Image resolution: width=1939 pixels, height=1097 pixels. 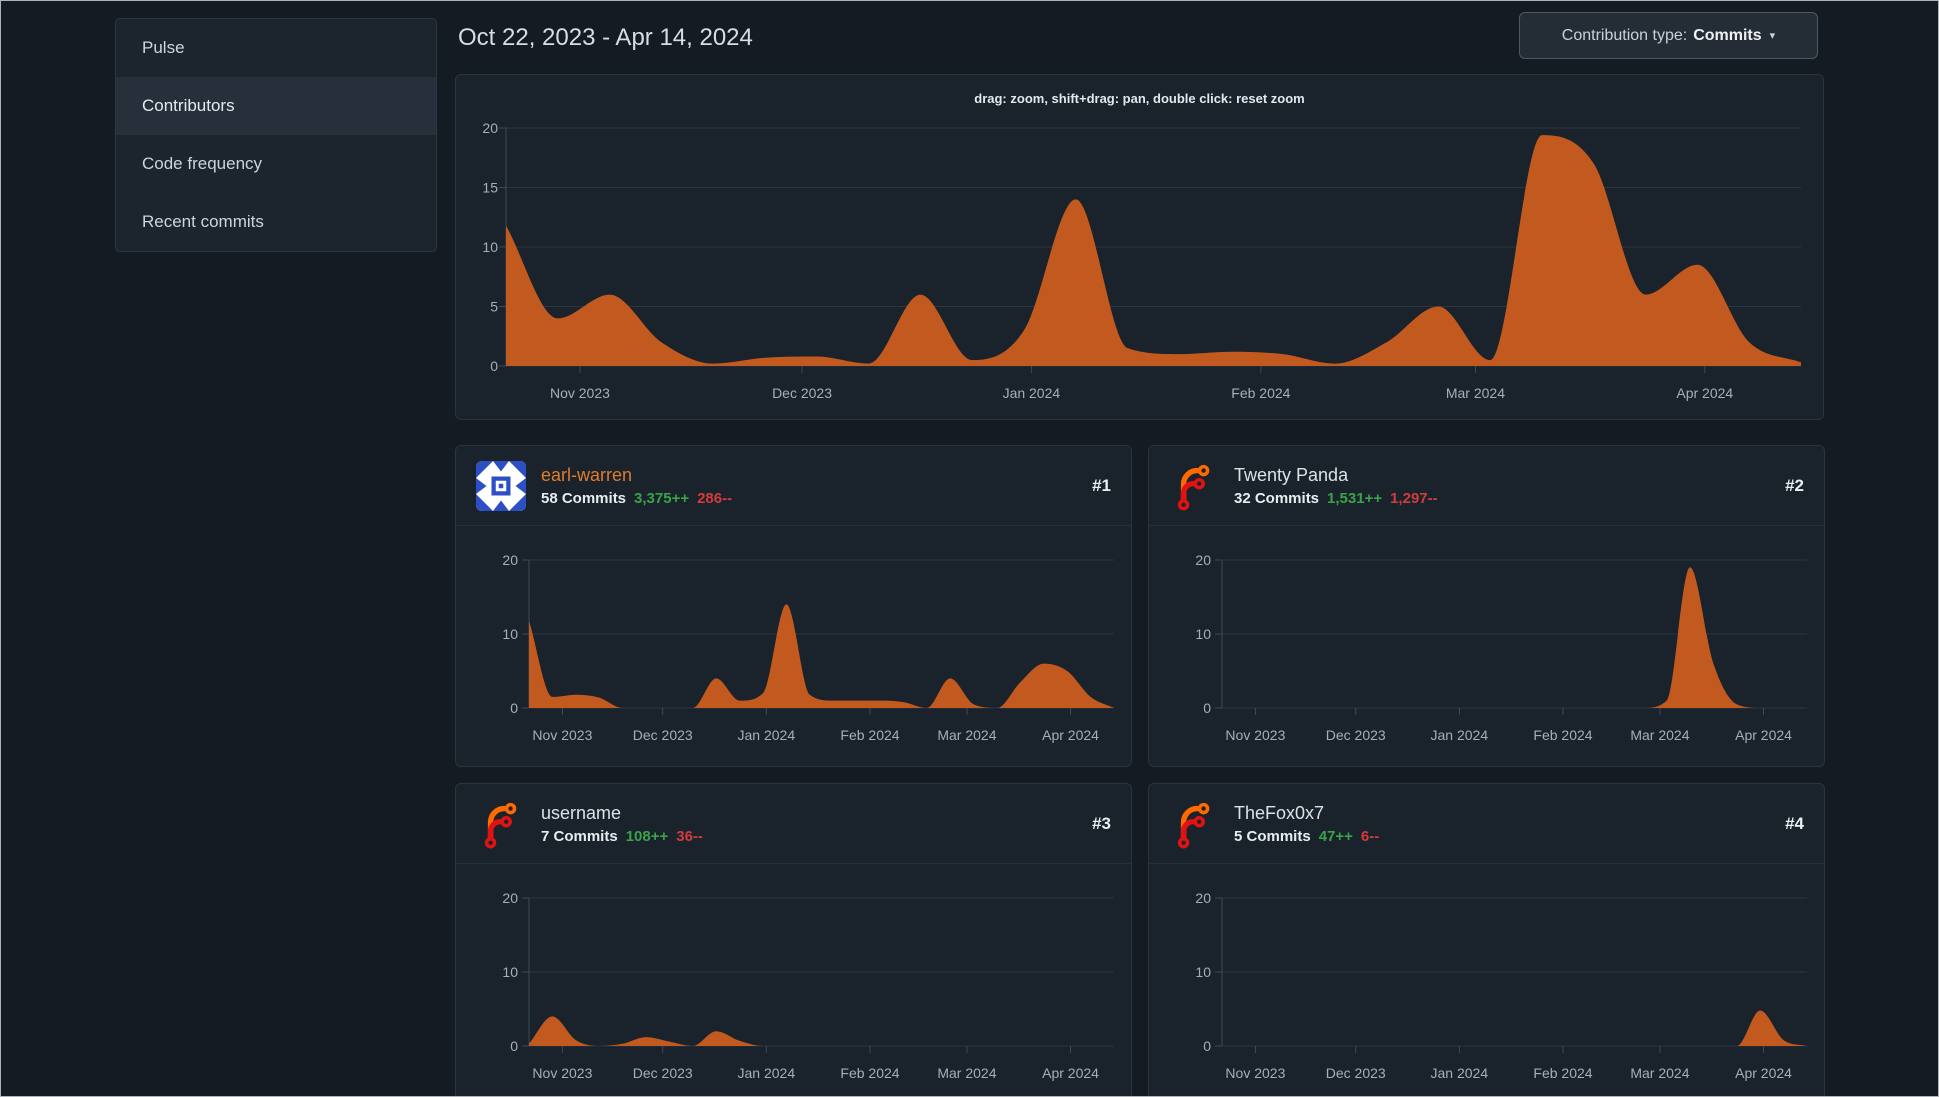 I want to click on deletions-count: 1,297--, so click(x=1414, y=498).